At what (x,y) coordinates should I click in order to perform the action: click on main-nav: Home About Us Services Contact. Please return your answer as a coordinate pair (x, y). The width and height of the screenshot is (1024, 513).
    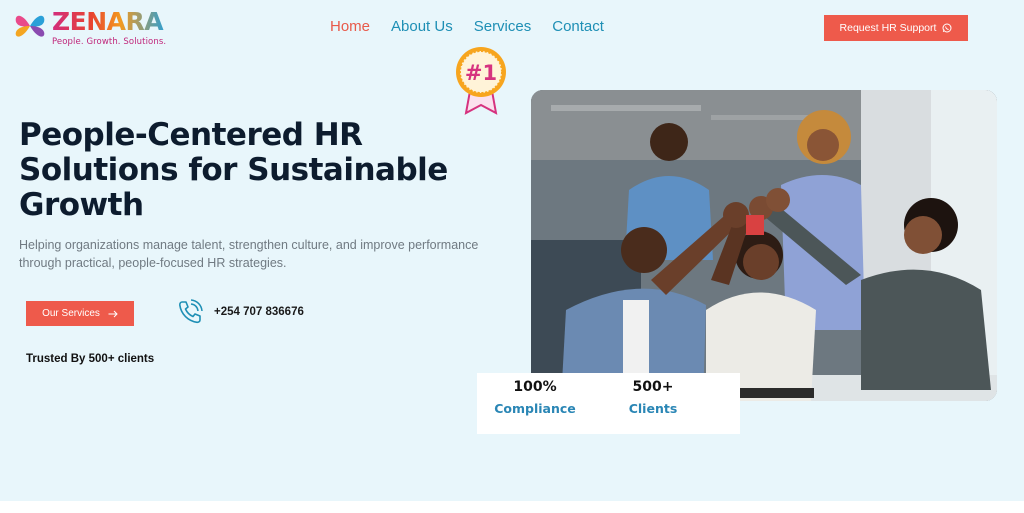
    Looking at the image, I should click on (477, 26).